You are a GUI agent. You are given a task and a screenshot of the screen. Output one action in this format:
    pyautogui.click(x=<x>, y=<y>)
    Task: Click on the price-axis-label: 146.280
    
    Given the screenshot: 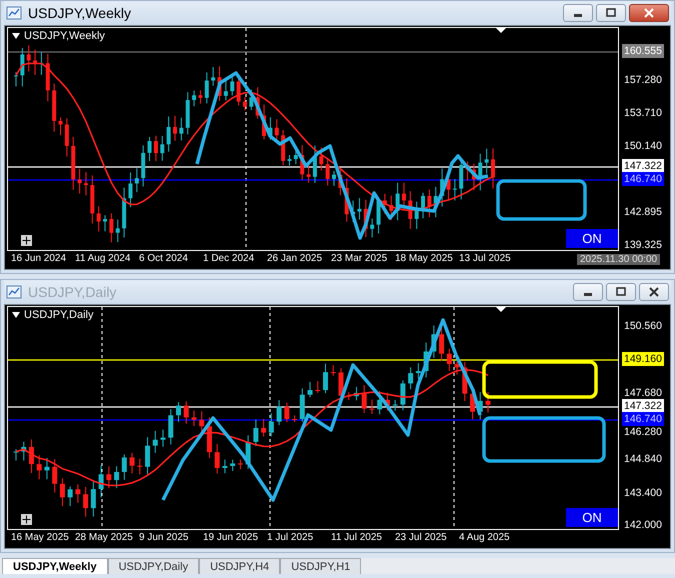 What is the action you would take?
    pyautogui.click(x=643, y=432)
    